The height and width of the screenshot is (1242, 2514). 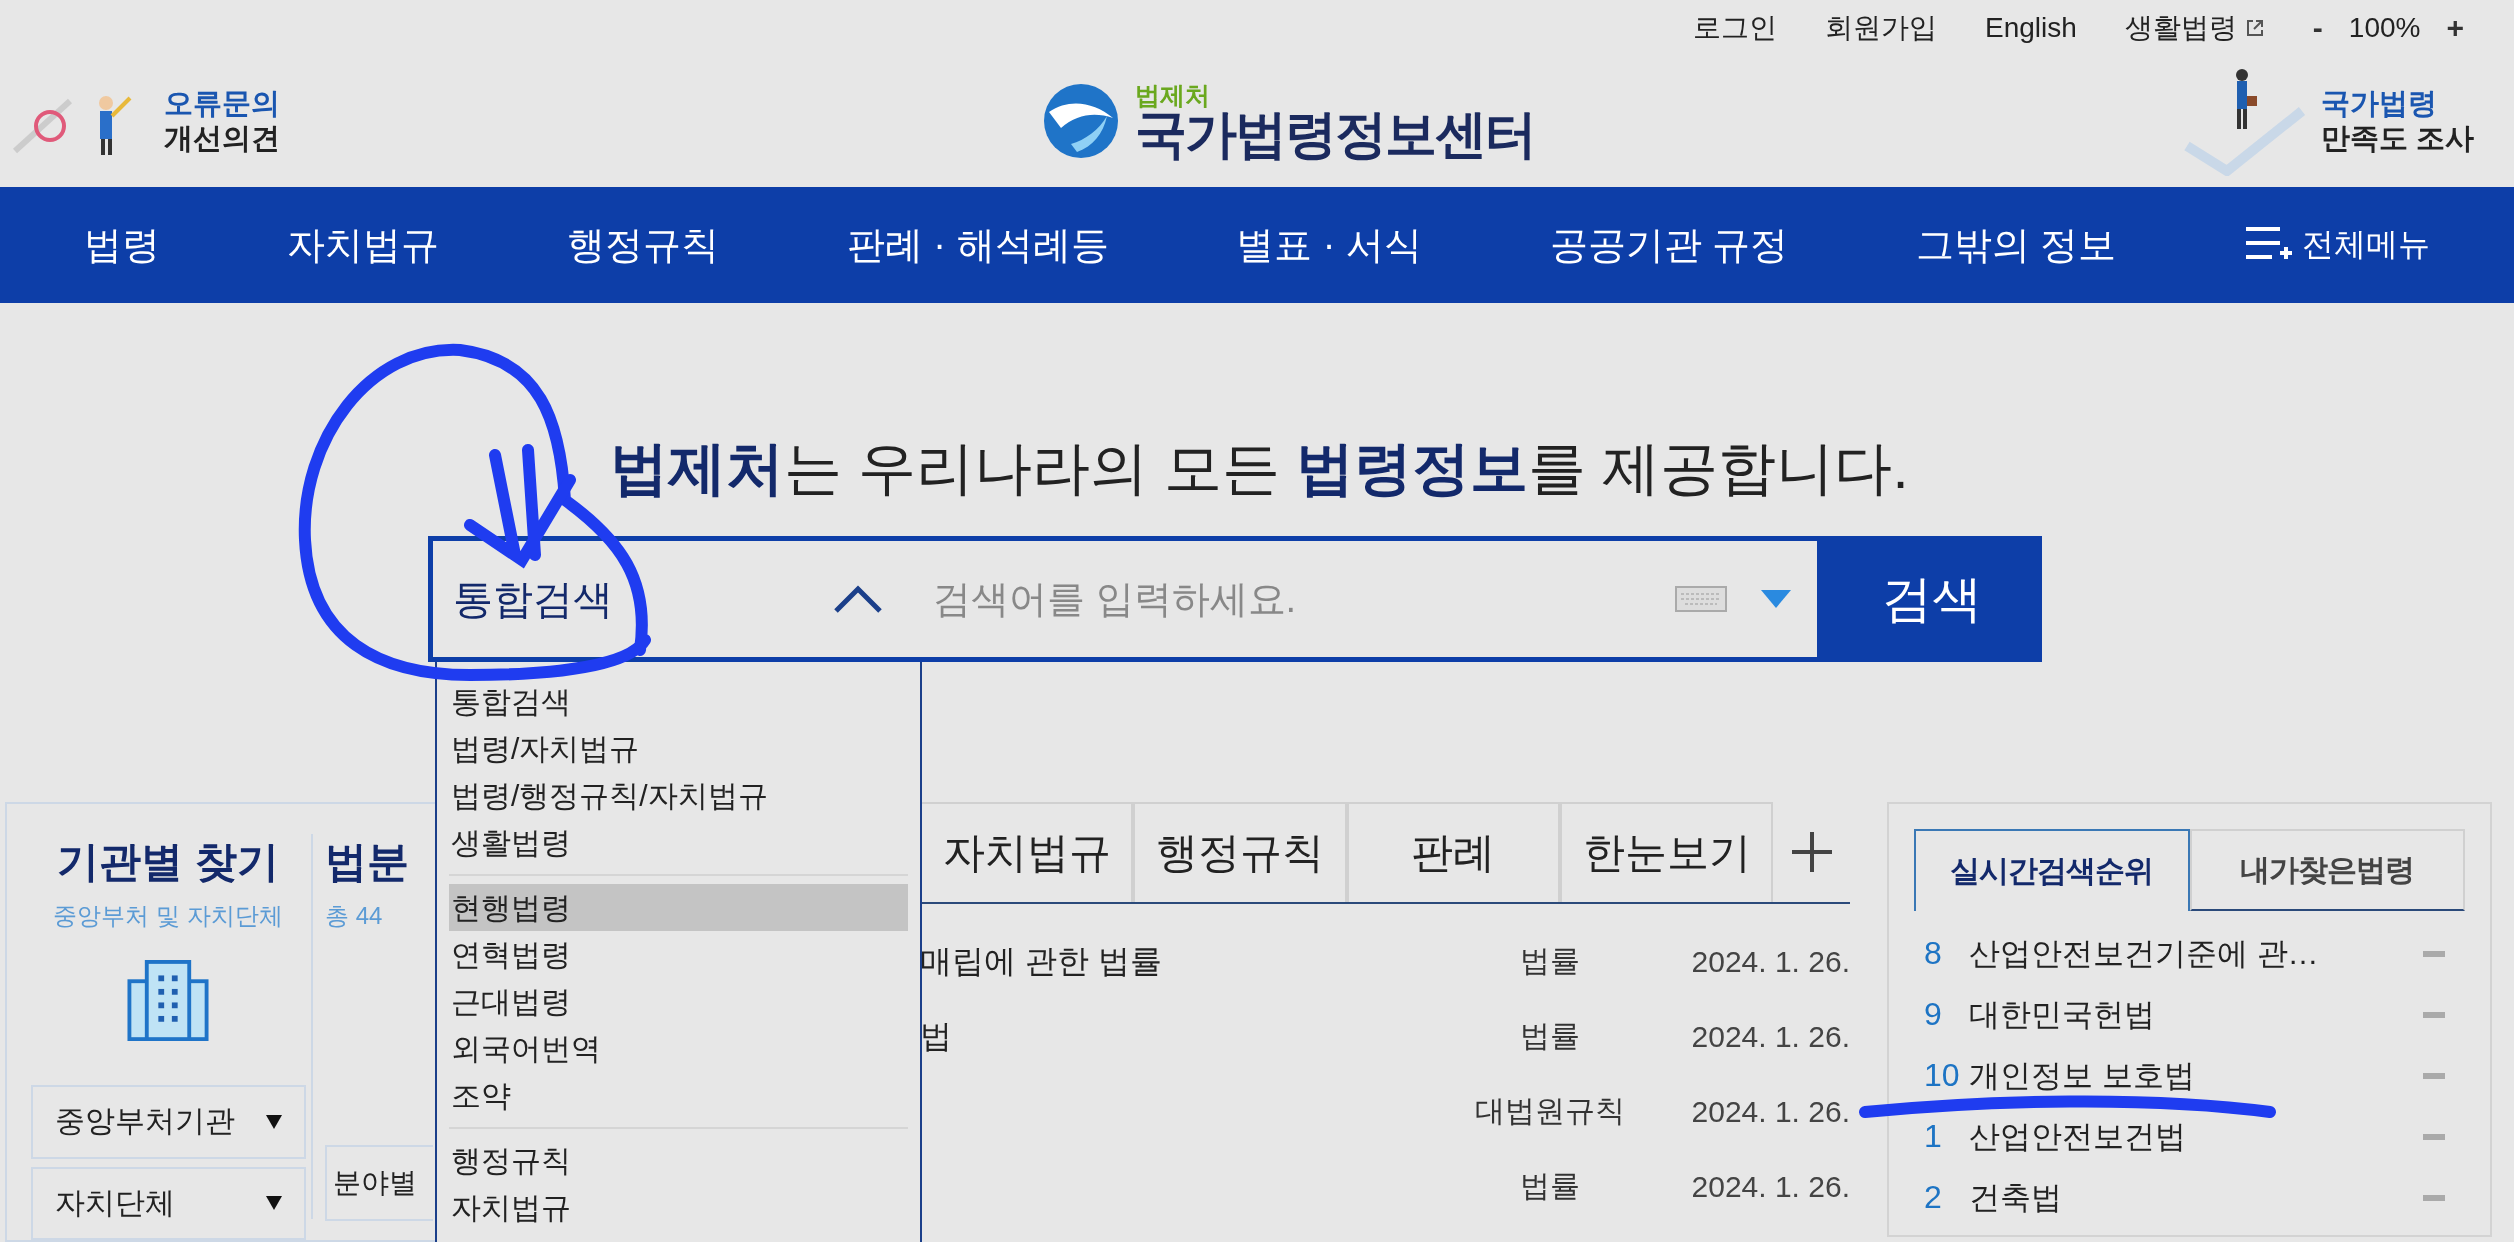 What do you see at coordinates (1735, 27) in the screenshot?
I see `utility-link: 로그인` at bounding box center [1735, 27].